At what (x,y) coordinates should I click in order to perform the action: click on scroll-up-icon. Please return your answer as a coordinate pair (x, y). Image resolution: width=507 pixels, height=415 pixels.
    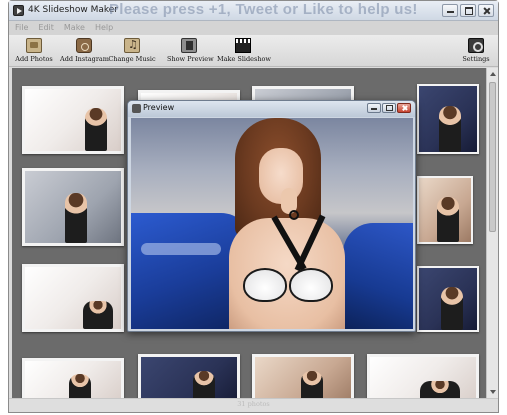
    Looking at the image, I should click on (493, 74).